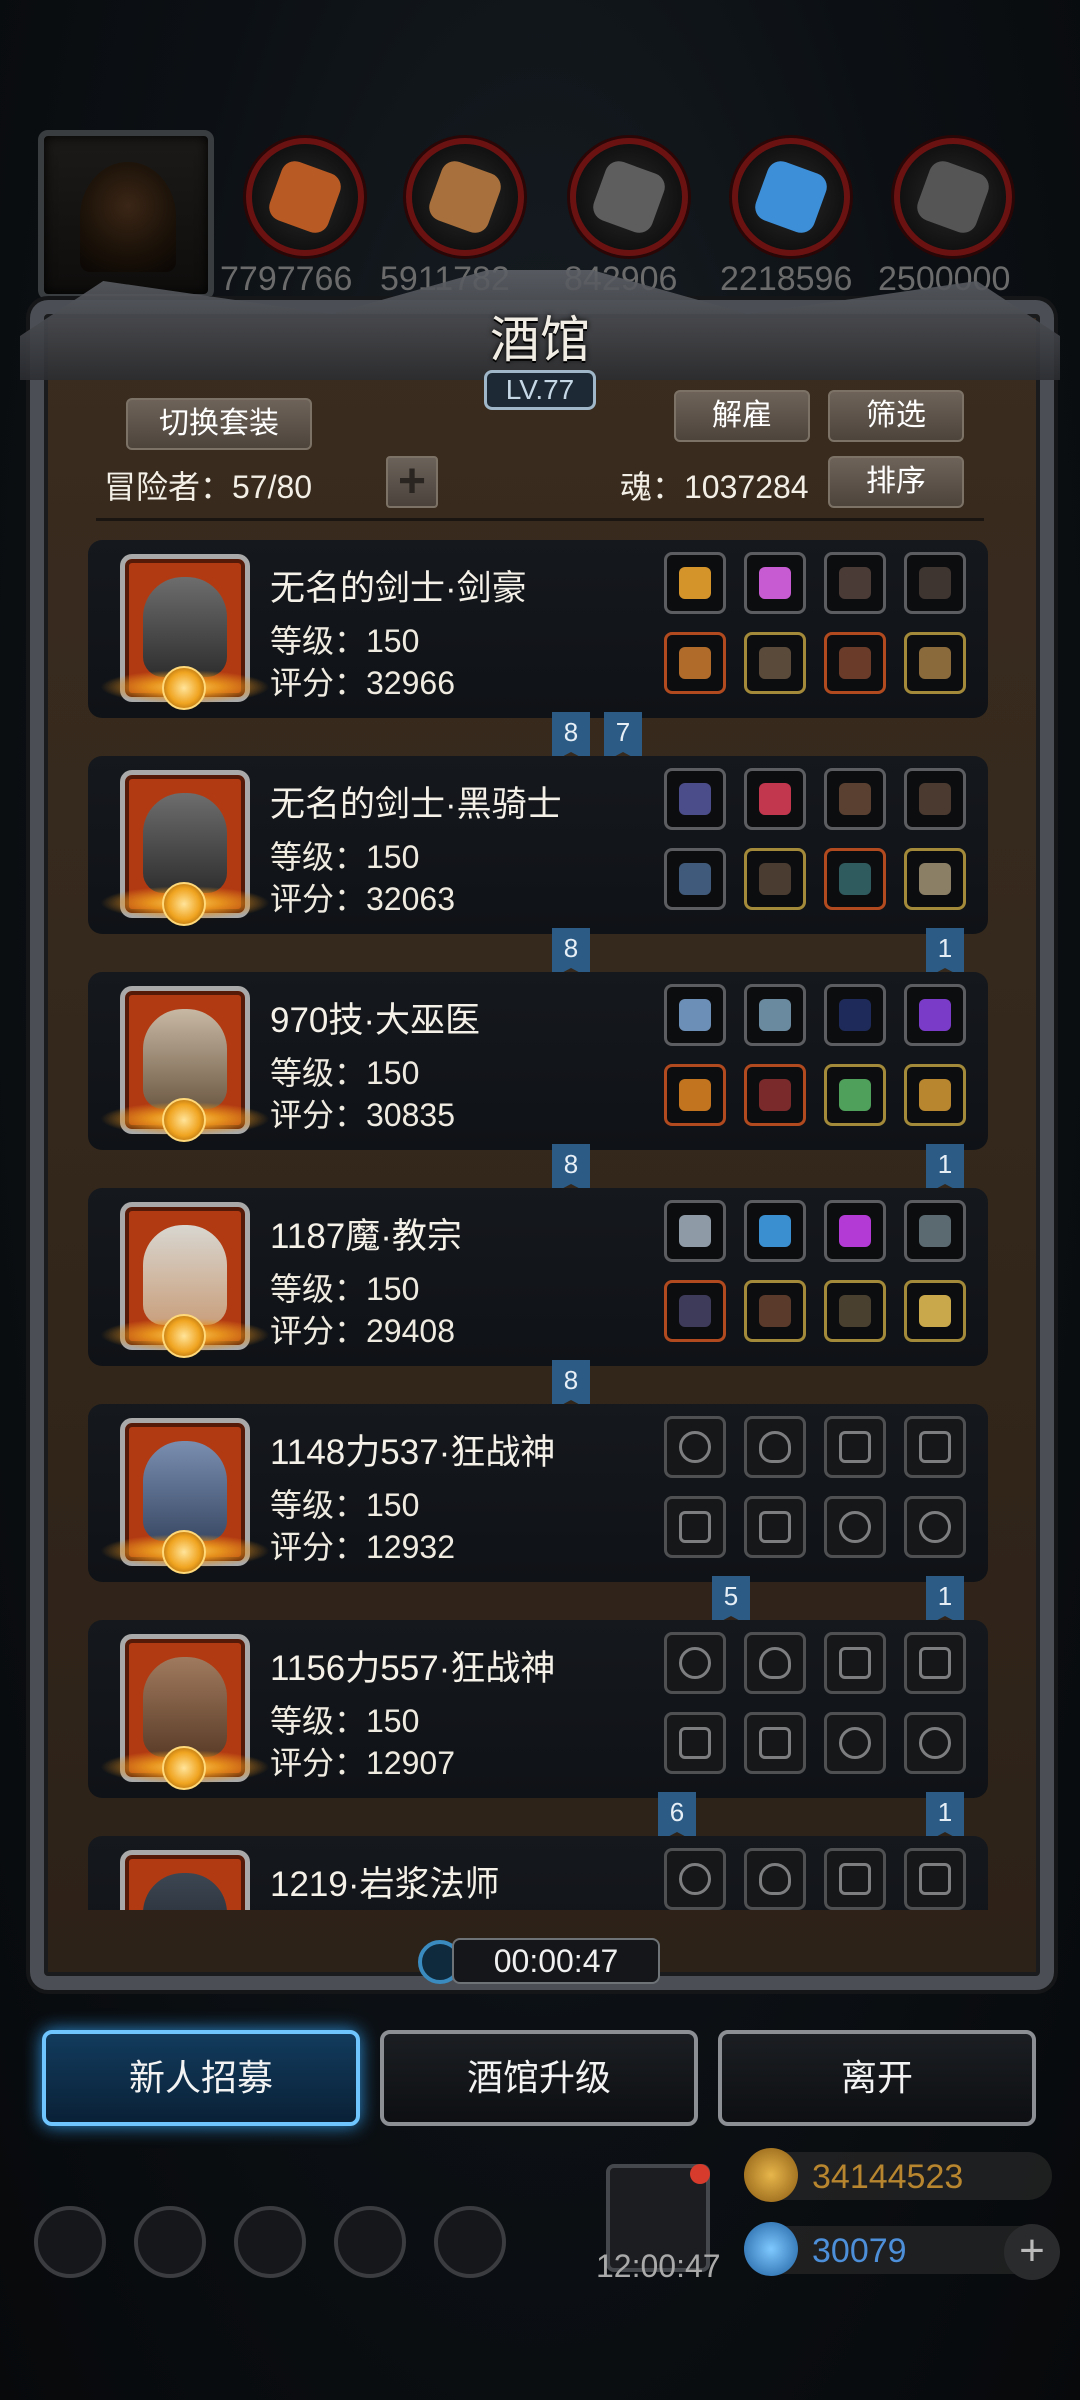 The width and height of the screenshot is (1080, 2400). Describe the element at coordinates (695, 1015) in the screenshot. I see `equip-slot-ice-halo-icon` at that location.